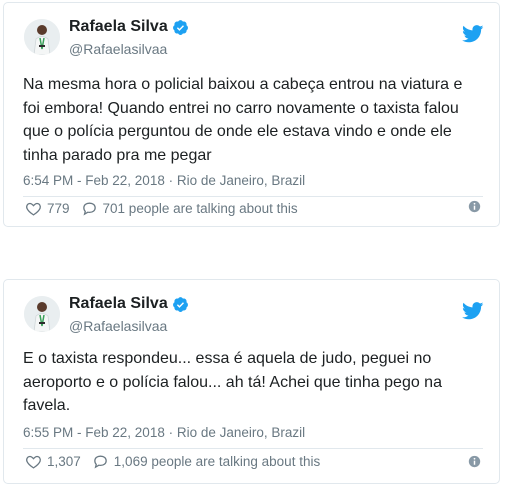 The width and height of the screenshot is (505, 487). What do you see at coordinates (94, 432) in the screenshot?
I see `tweet-timestamp: 6:55 PM - Feb 22, 2018` at bounding box center [94, 432].